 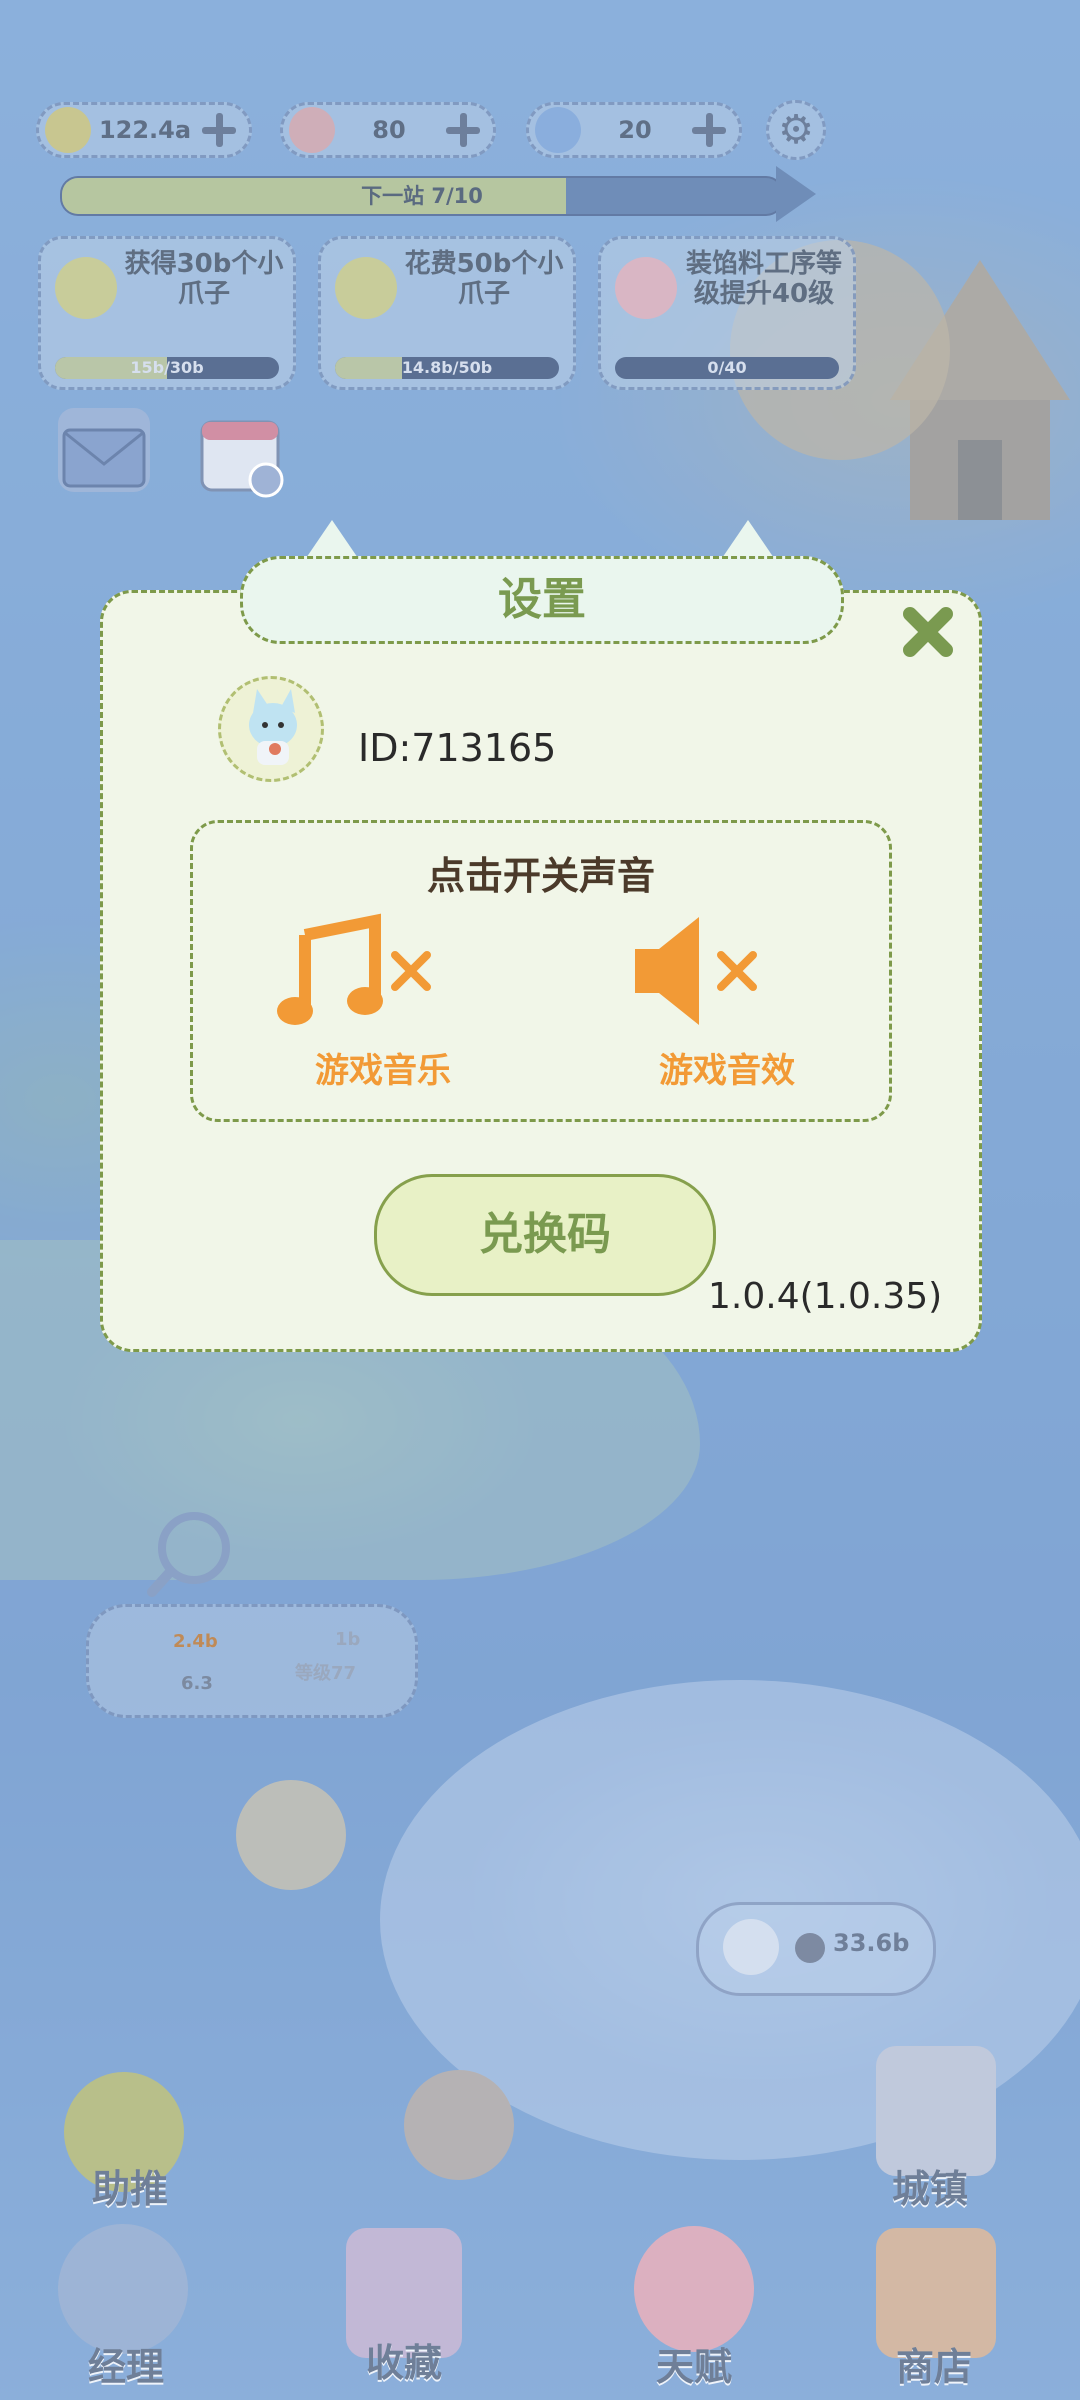 What do you see at coordinates (86, 288) in the screenshot?
I see `paw-icon` at bounding box center [86, 288].